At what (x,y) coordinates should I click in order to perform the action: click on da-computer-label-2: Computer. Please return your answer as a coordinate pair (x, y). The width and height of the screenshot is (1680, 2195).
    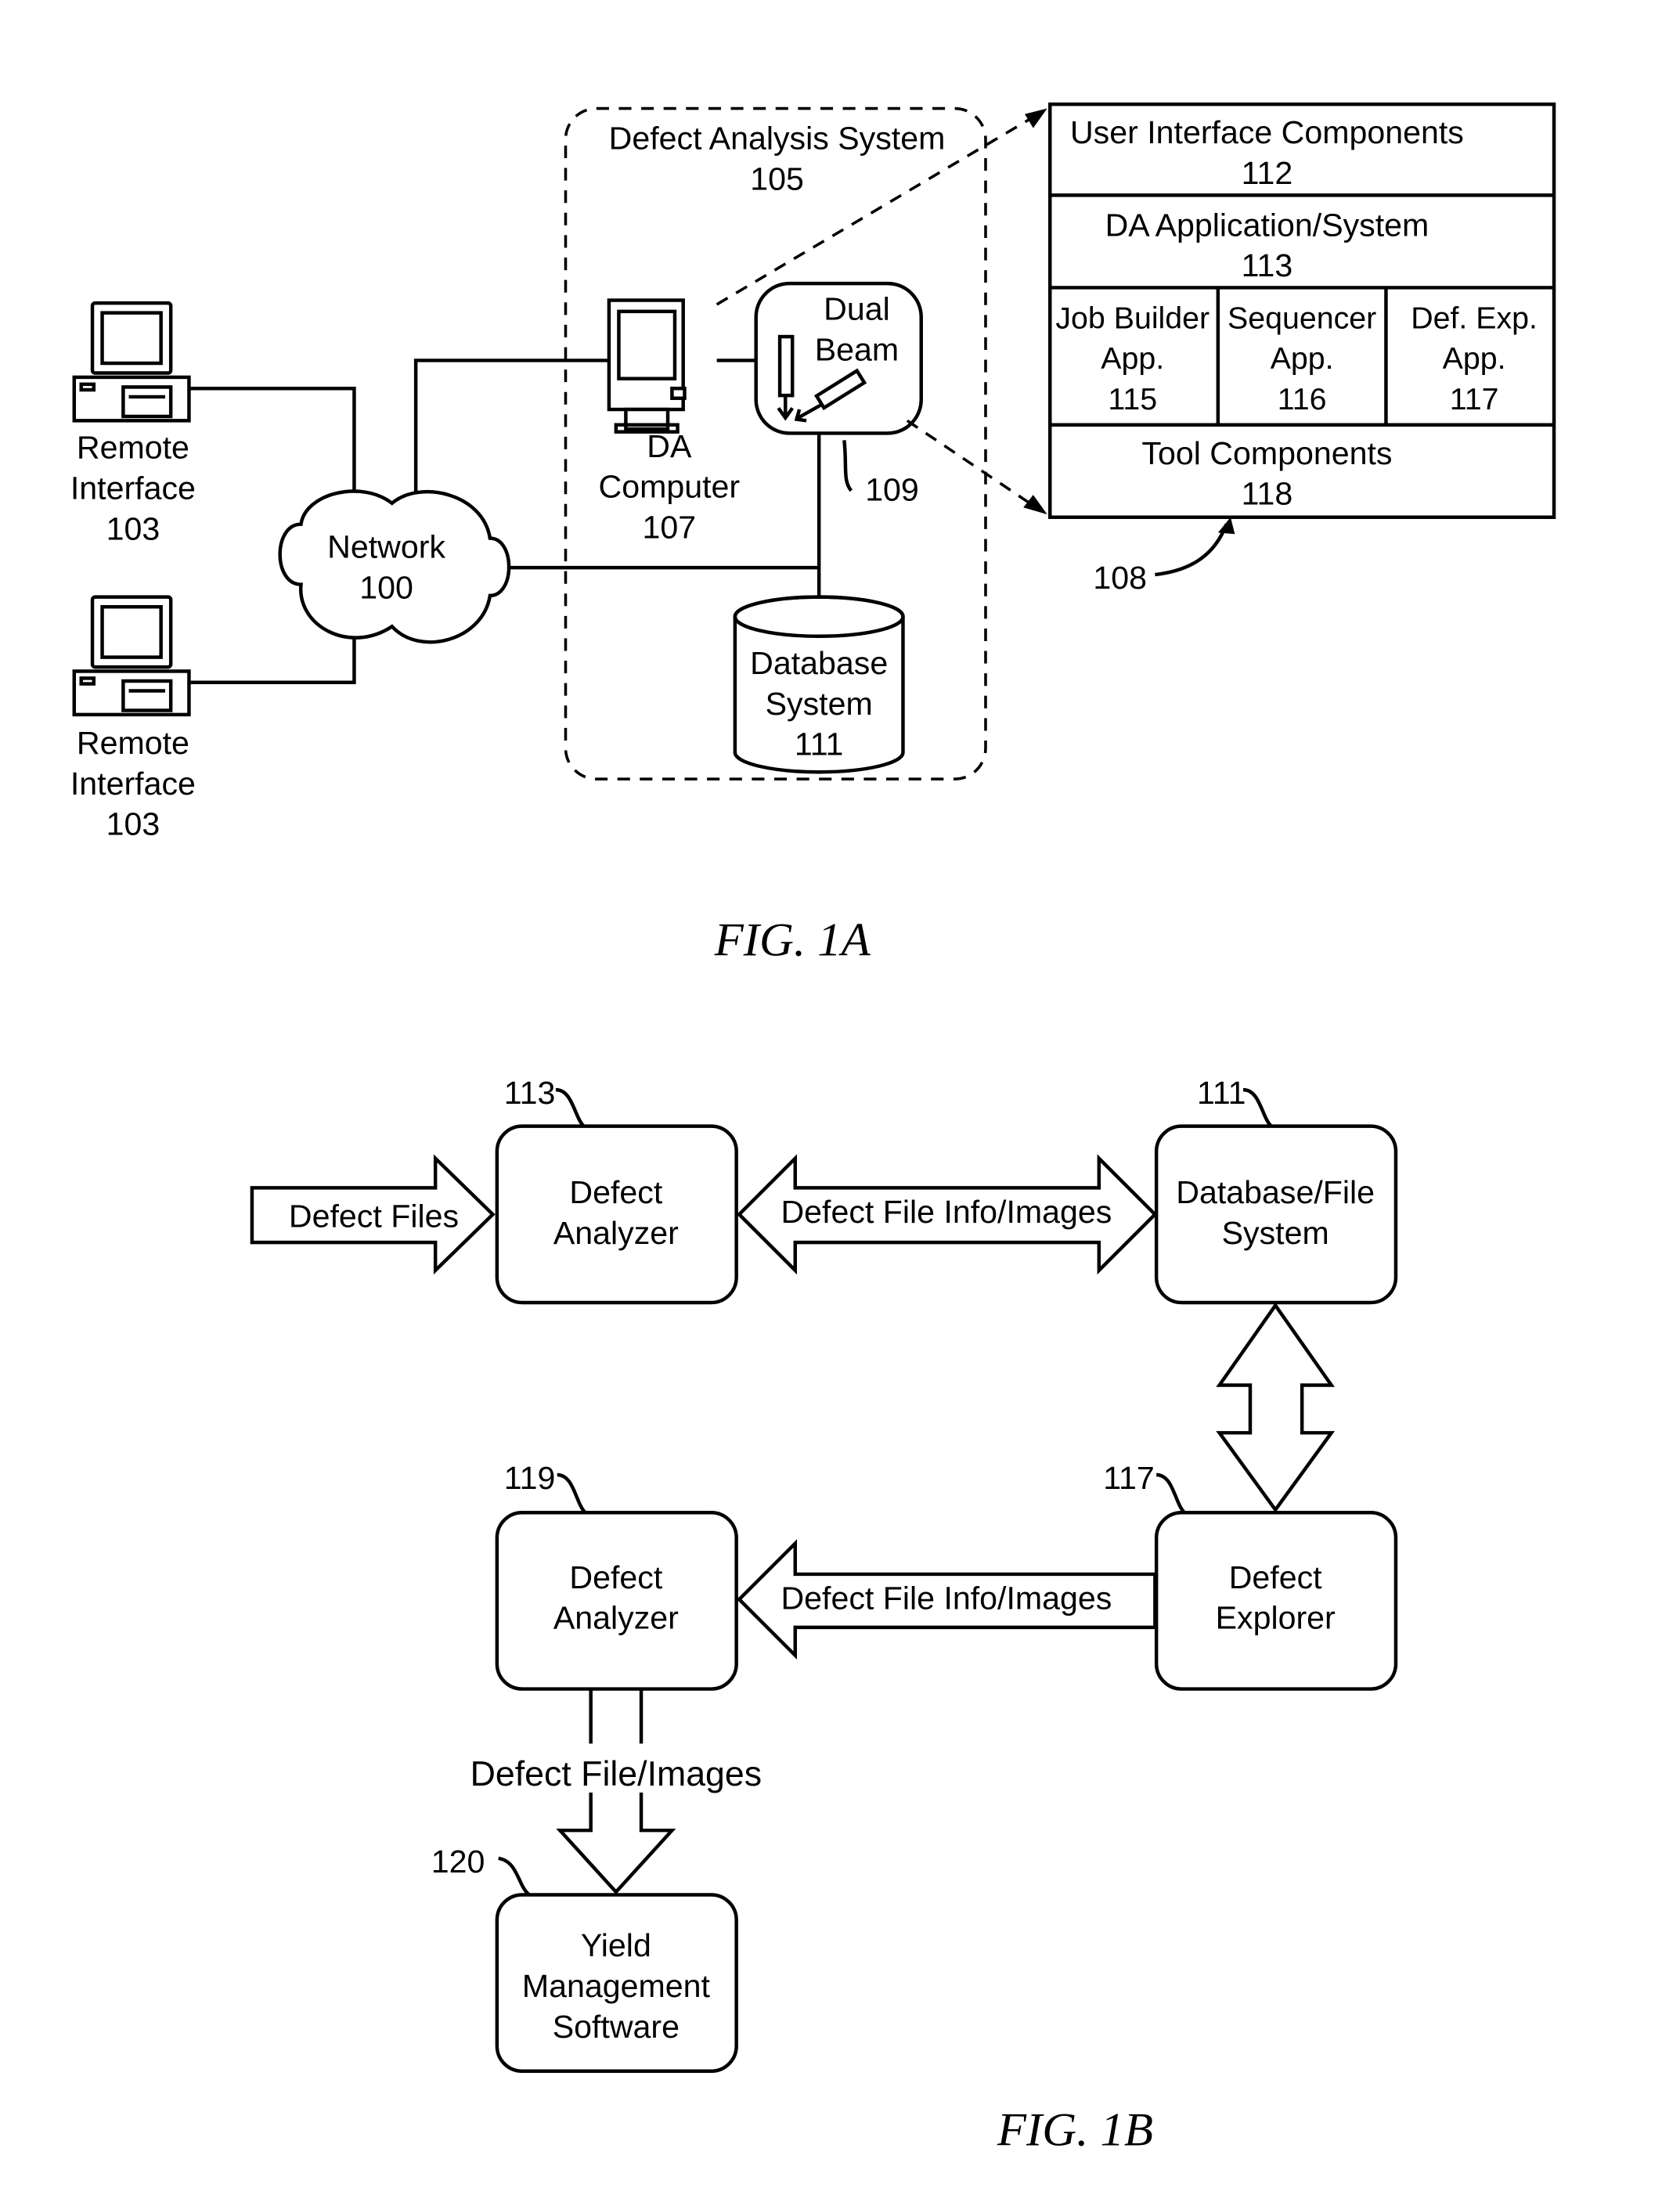
    Looking at the image, I should click on (670, 487).